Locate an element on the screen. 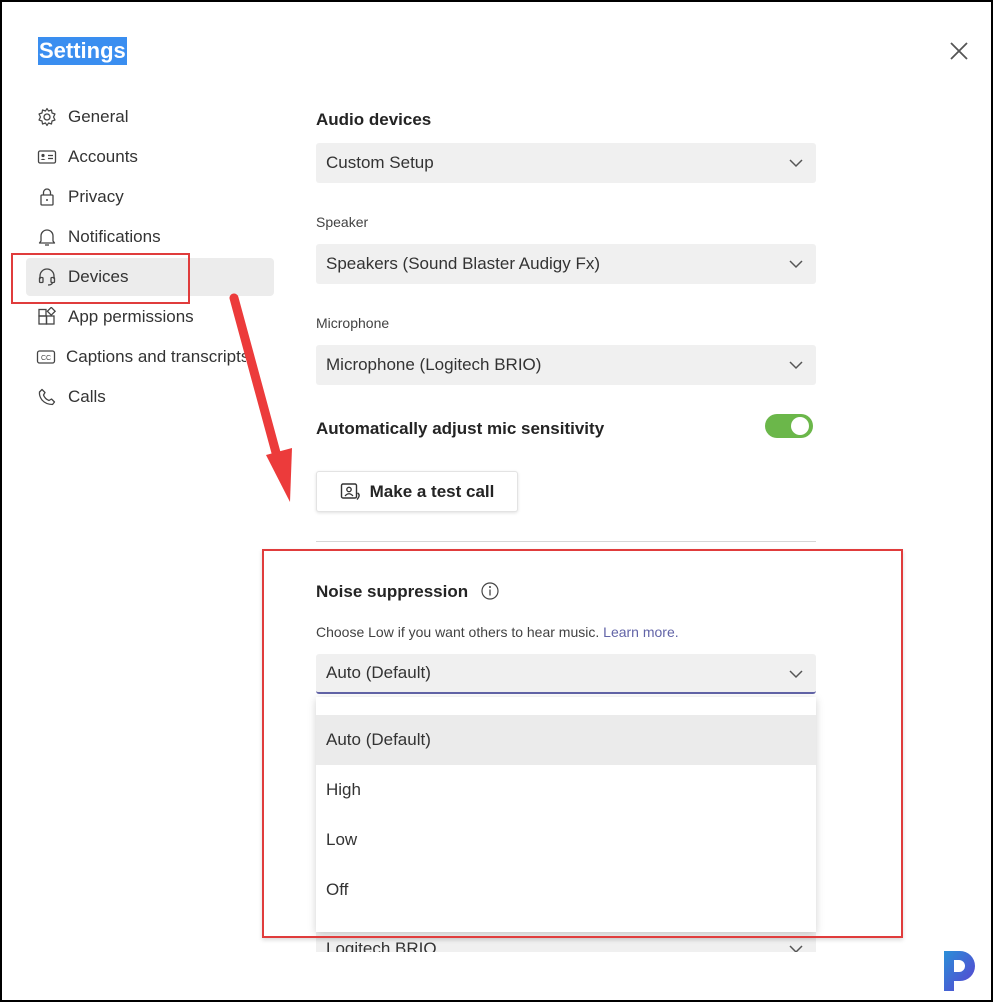 Image resolution: width=993 pixels, height=1002 pixels. cc-icon: CC is located at coordinates (46, 357).